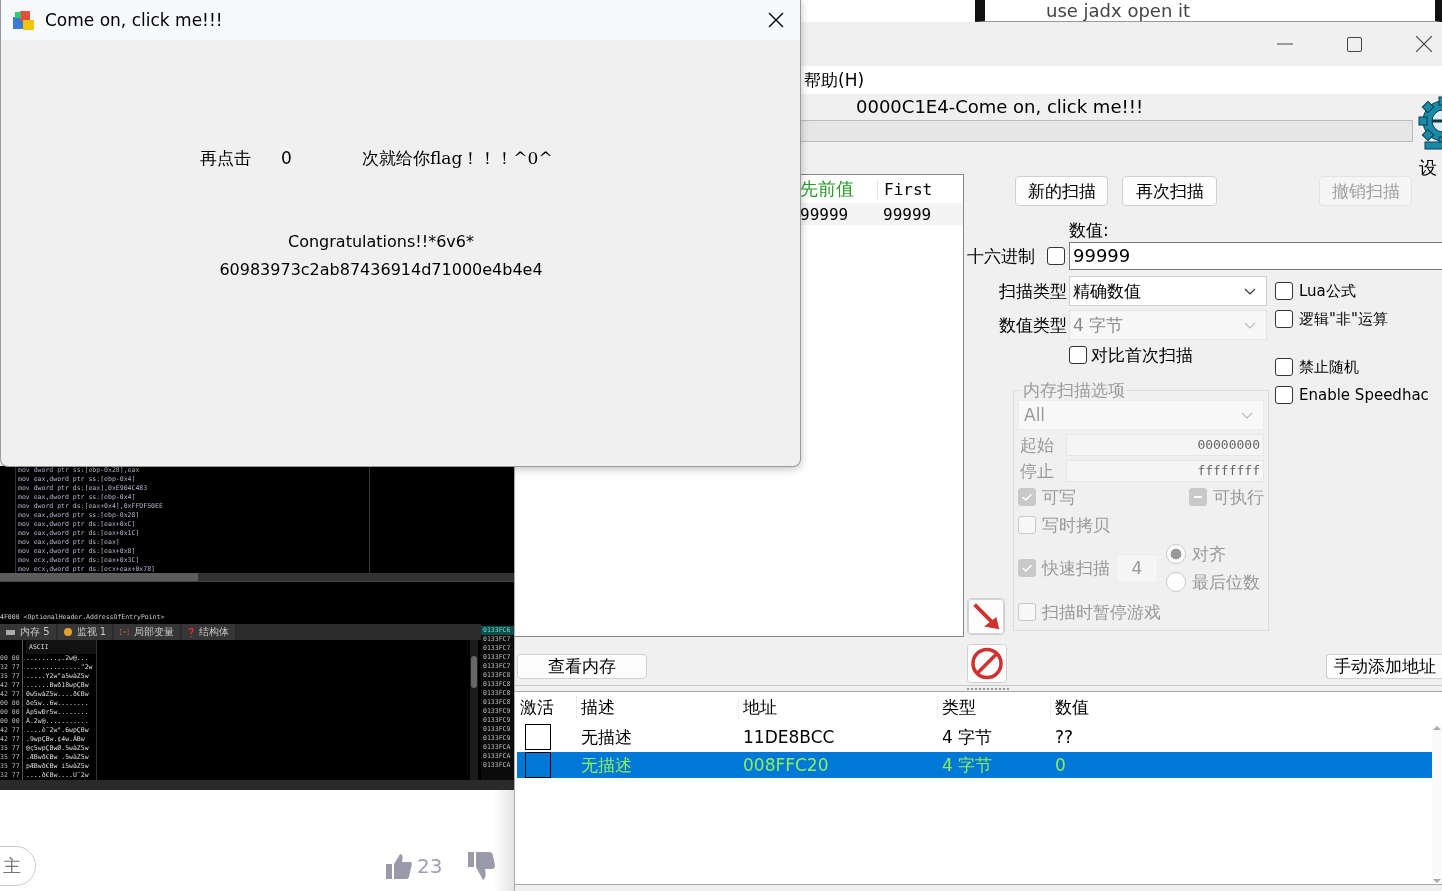  What do you see at coordinates (28, 632) in the screenshot?
I see `tab: 内存 5` at bounding box center [28, 632].